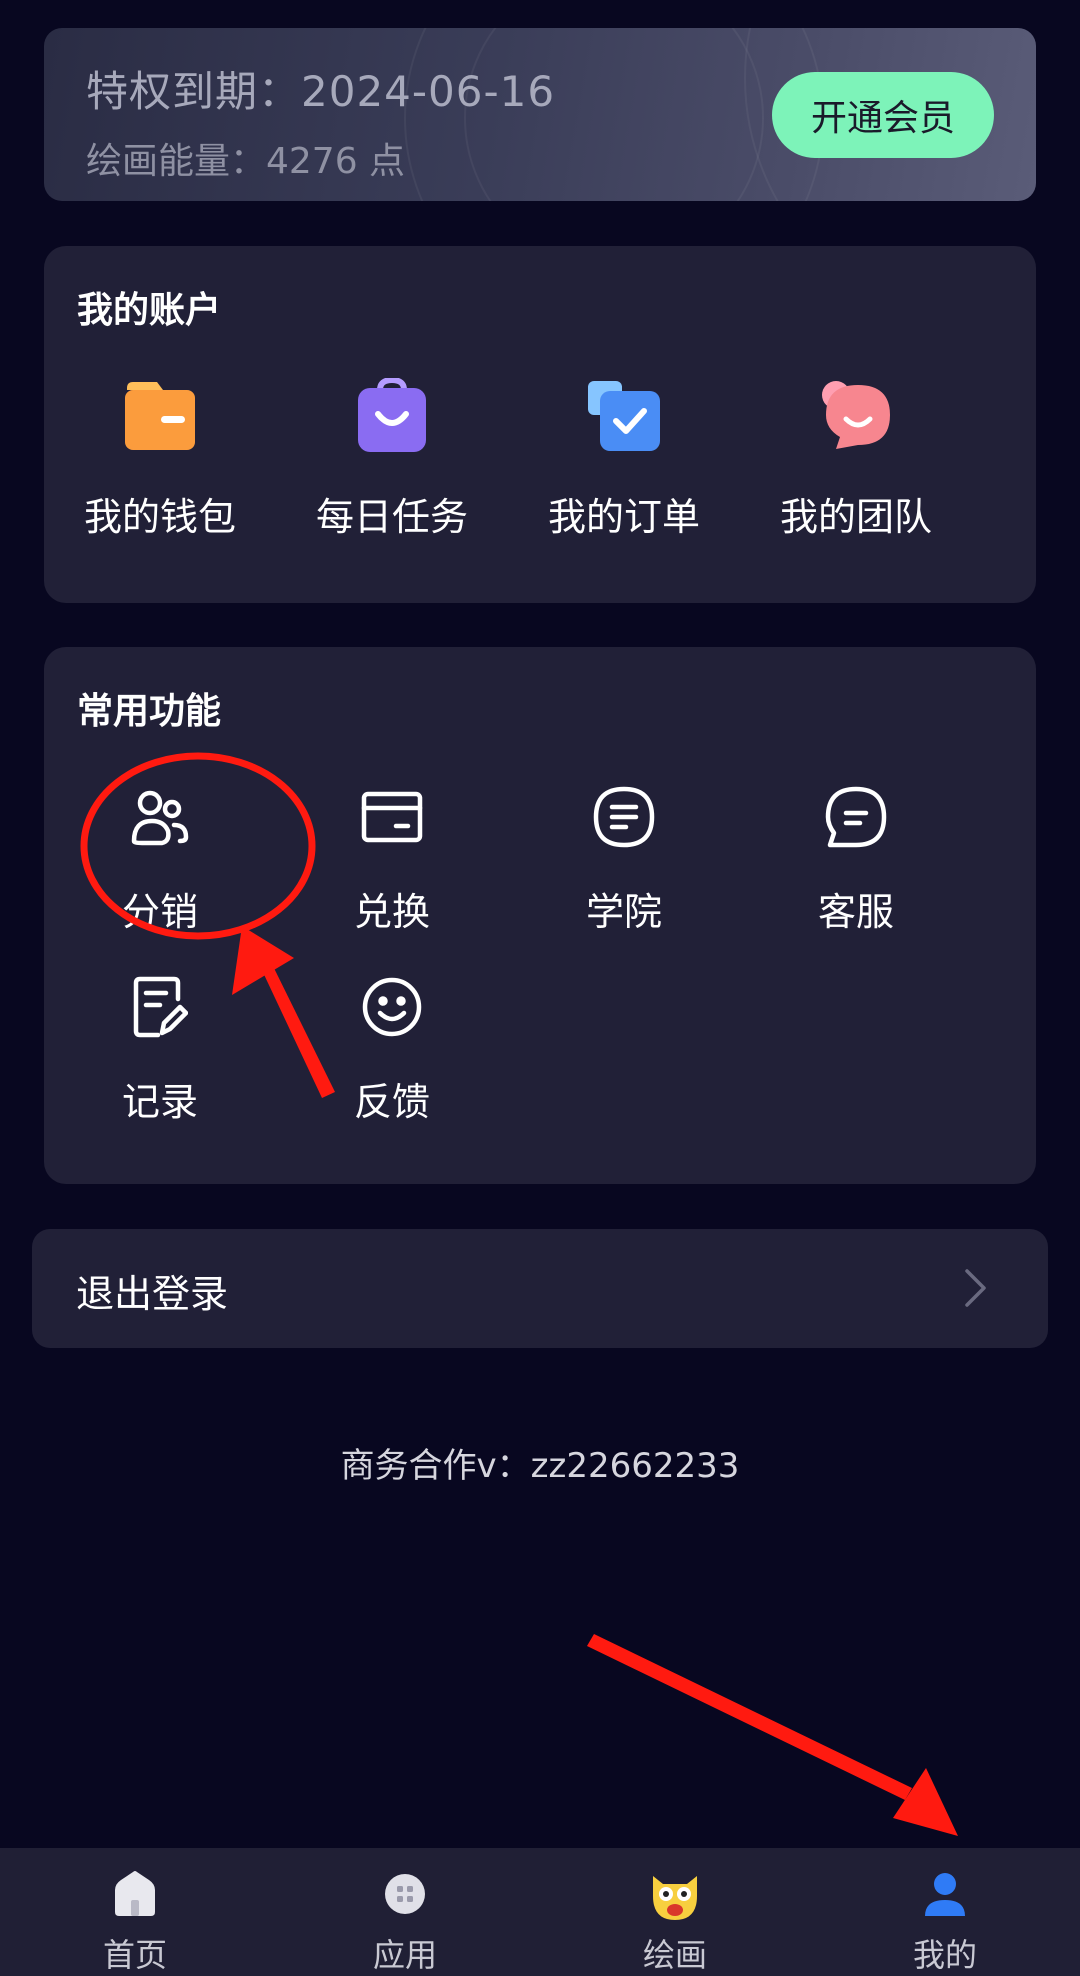  I want to click on bottom-nav-bar: 首页 应用 绘画 我的, so click(540, 1912).